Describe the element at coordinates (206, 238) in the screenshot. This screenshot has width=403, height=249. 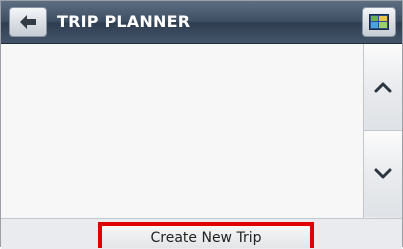
I see `create-new-trip-label: Create New Trip` at that location.